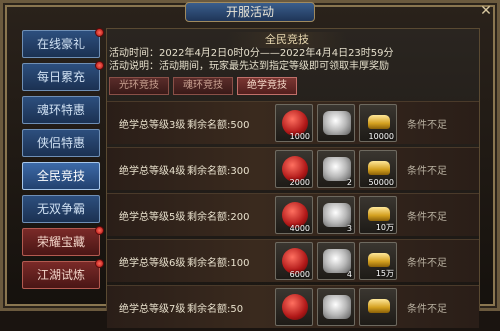 The width and height of the screenshot is (500, 331). I want to click on sidebar-item-label: 无双争霸, so click(60, 209).